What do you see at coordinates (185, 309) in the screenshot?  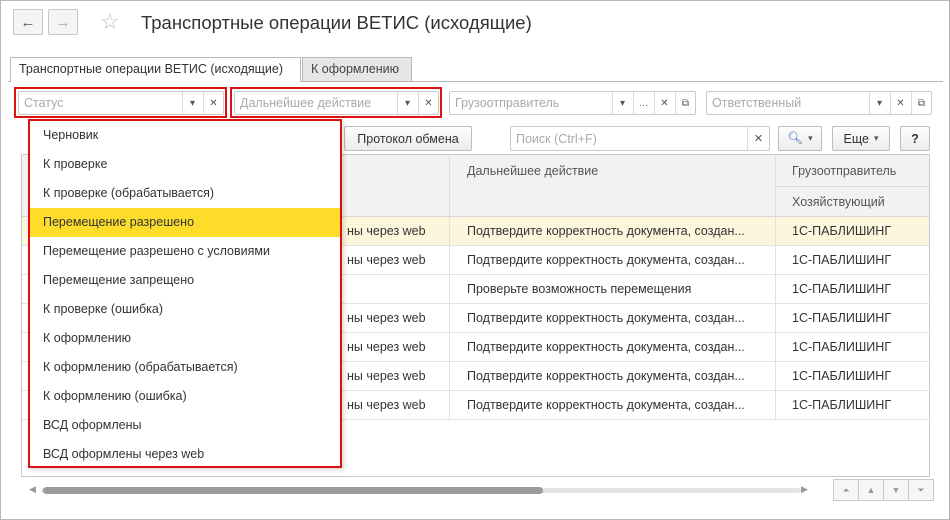 I see `status-option: К проверке (ошибка)` at bounding box center [185, 309].